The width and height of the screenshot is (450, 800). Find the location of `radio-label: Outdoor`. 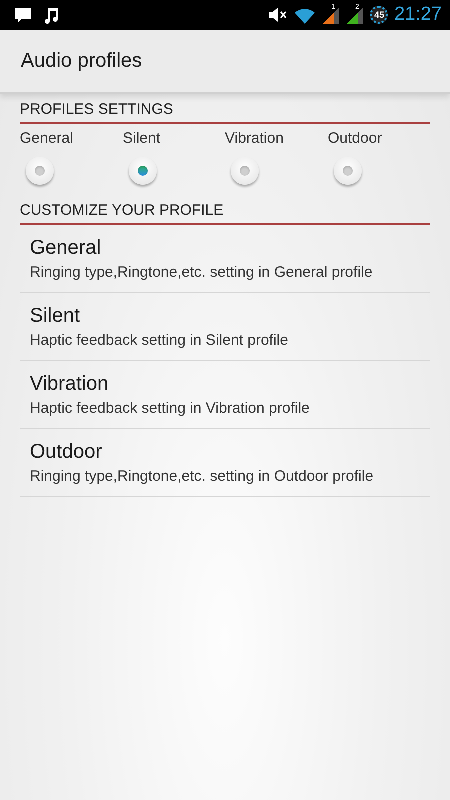

radio-label: Outdoor is located at coordinates (355, 138).